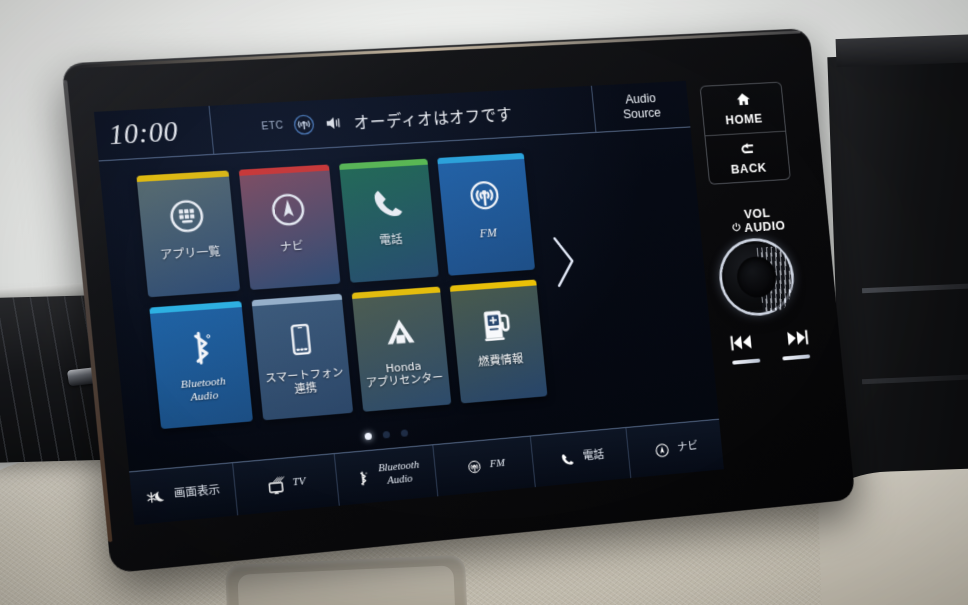 This screenshot has width=968, height=605. I want to click on app-tile: 燃費情報, so click(498, 341).